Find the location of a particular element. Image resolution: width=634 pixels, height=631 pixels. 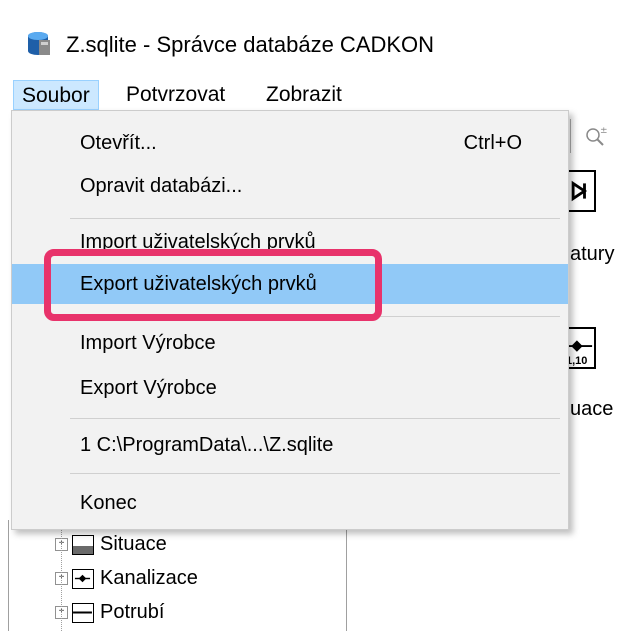

tree-guide-line is located at coordinates (61, 575).